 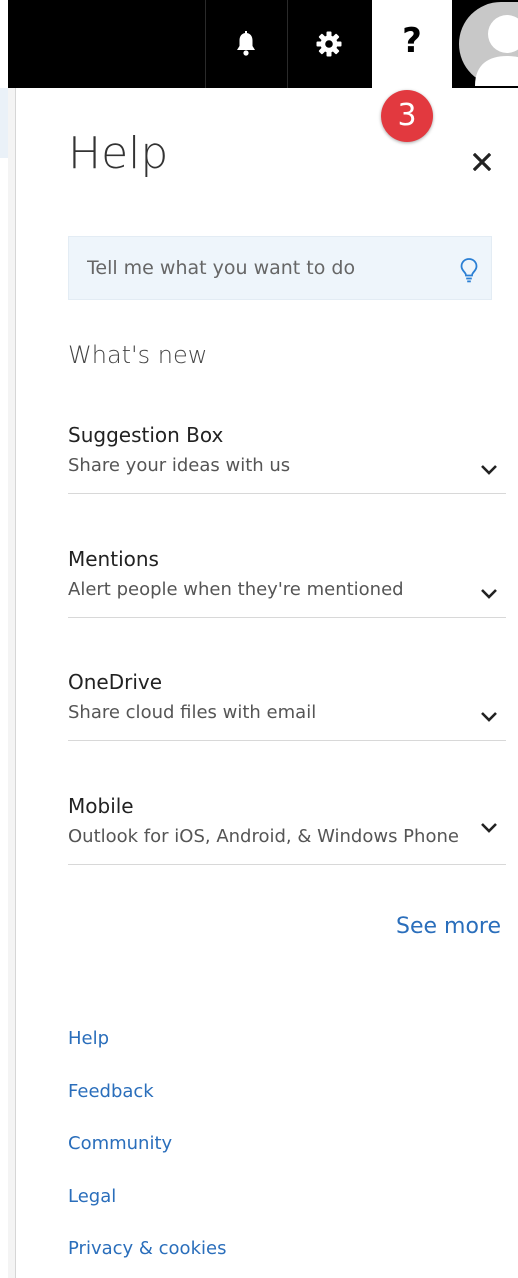 I want to click on news-item-suggestion-box: Suggestion Box Share your ideas with us, so click(x=287, y=484).